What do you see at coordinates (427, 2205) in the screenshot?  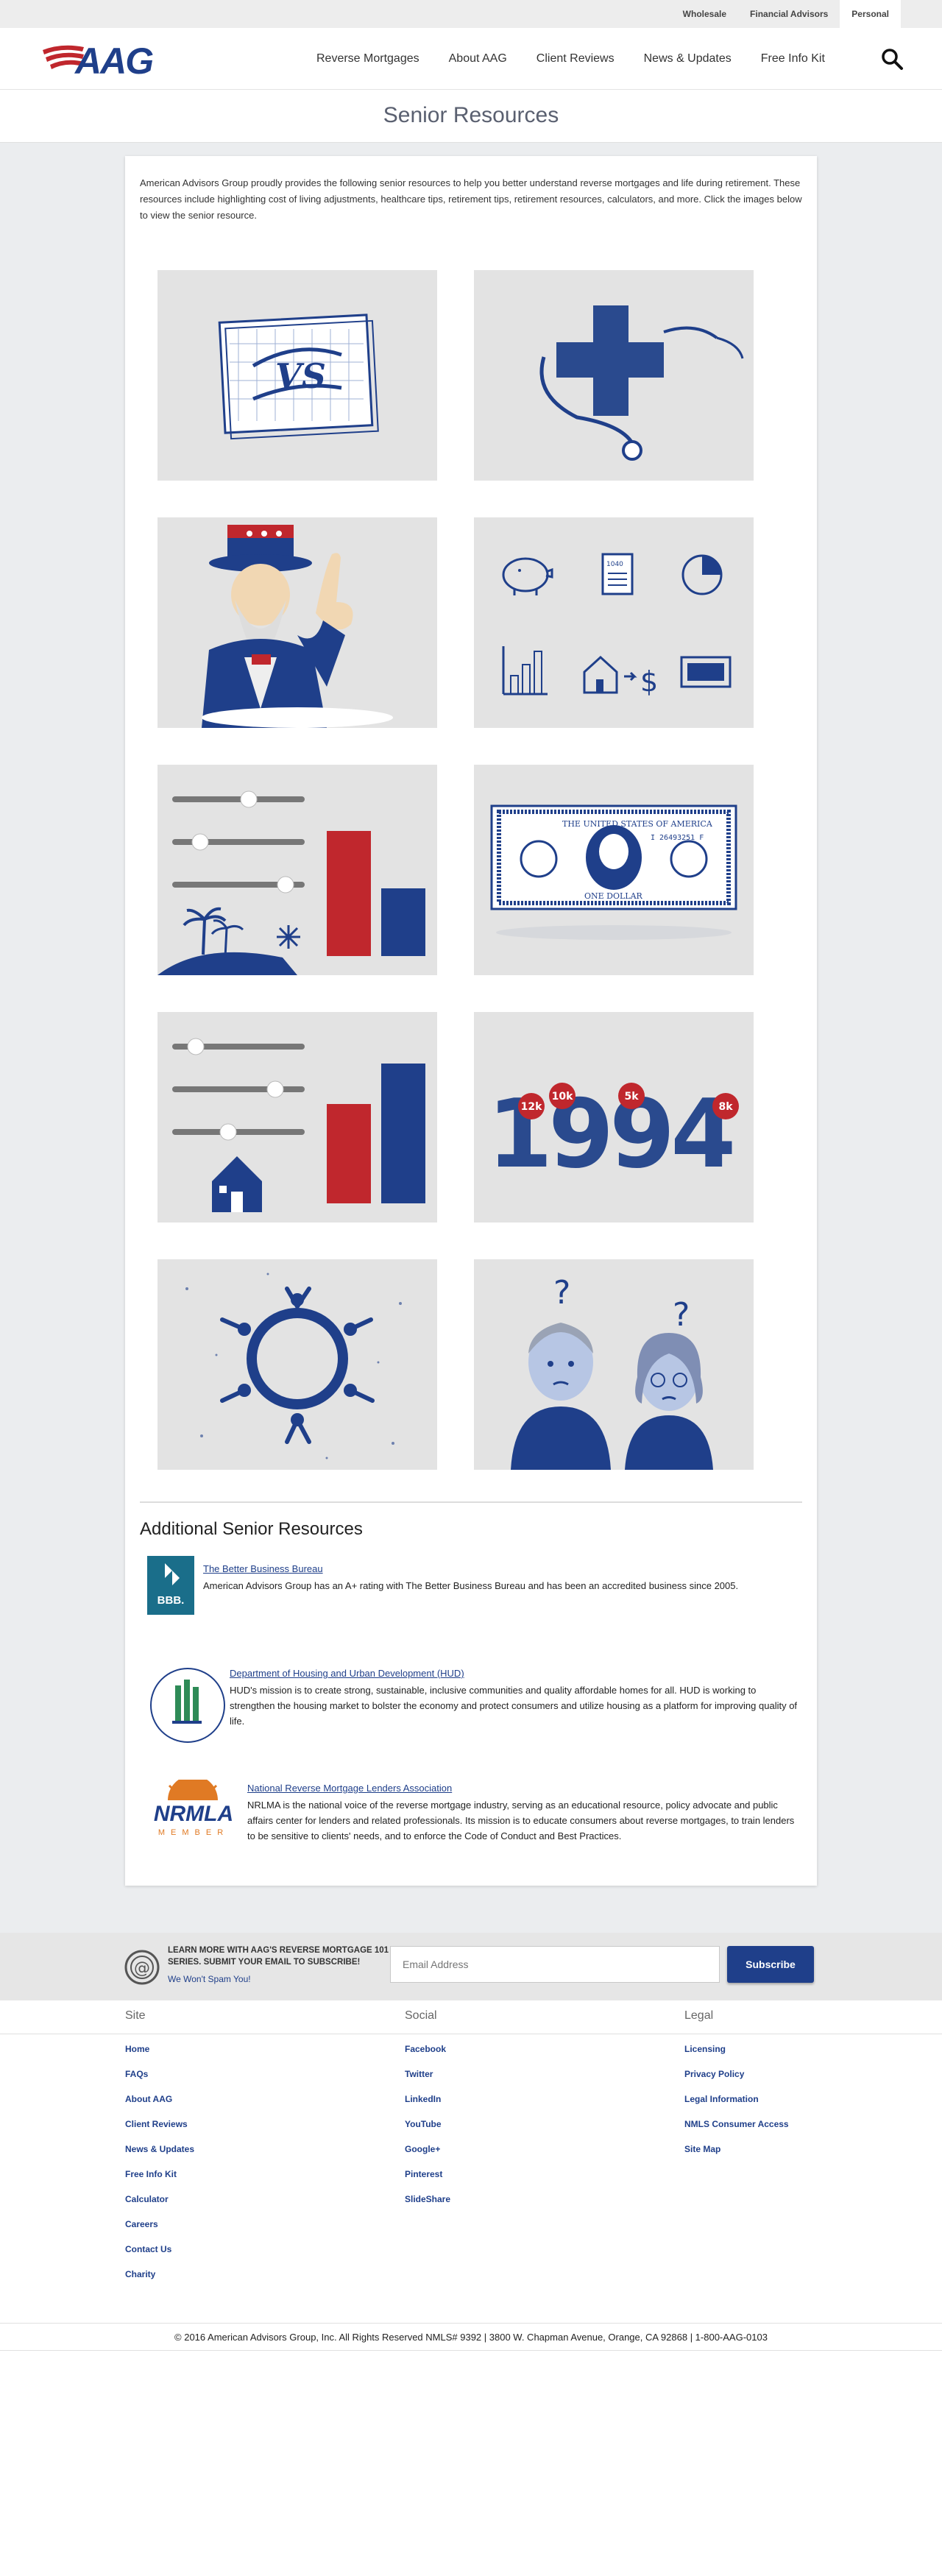 I see `footer-link-slideshare: SlideShare` at bounding box center [427, 2205].